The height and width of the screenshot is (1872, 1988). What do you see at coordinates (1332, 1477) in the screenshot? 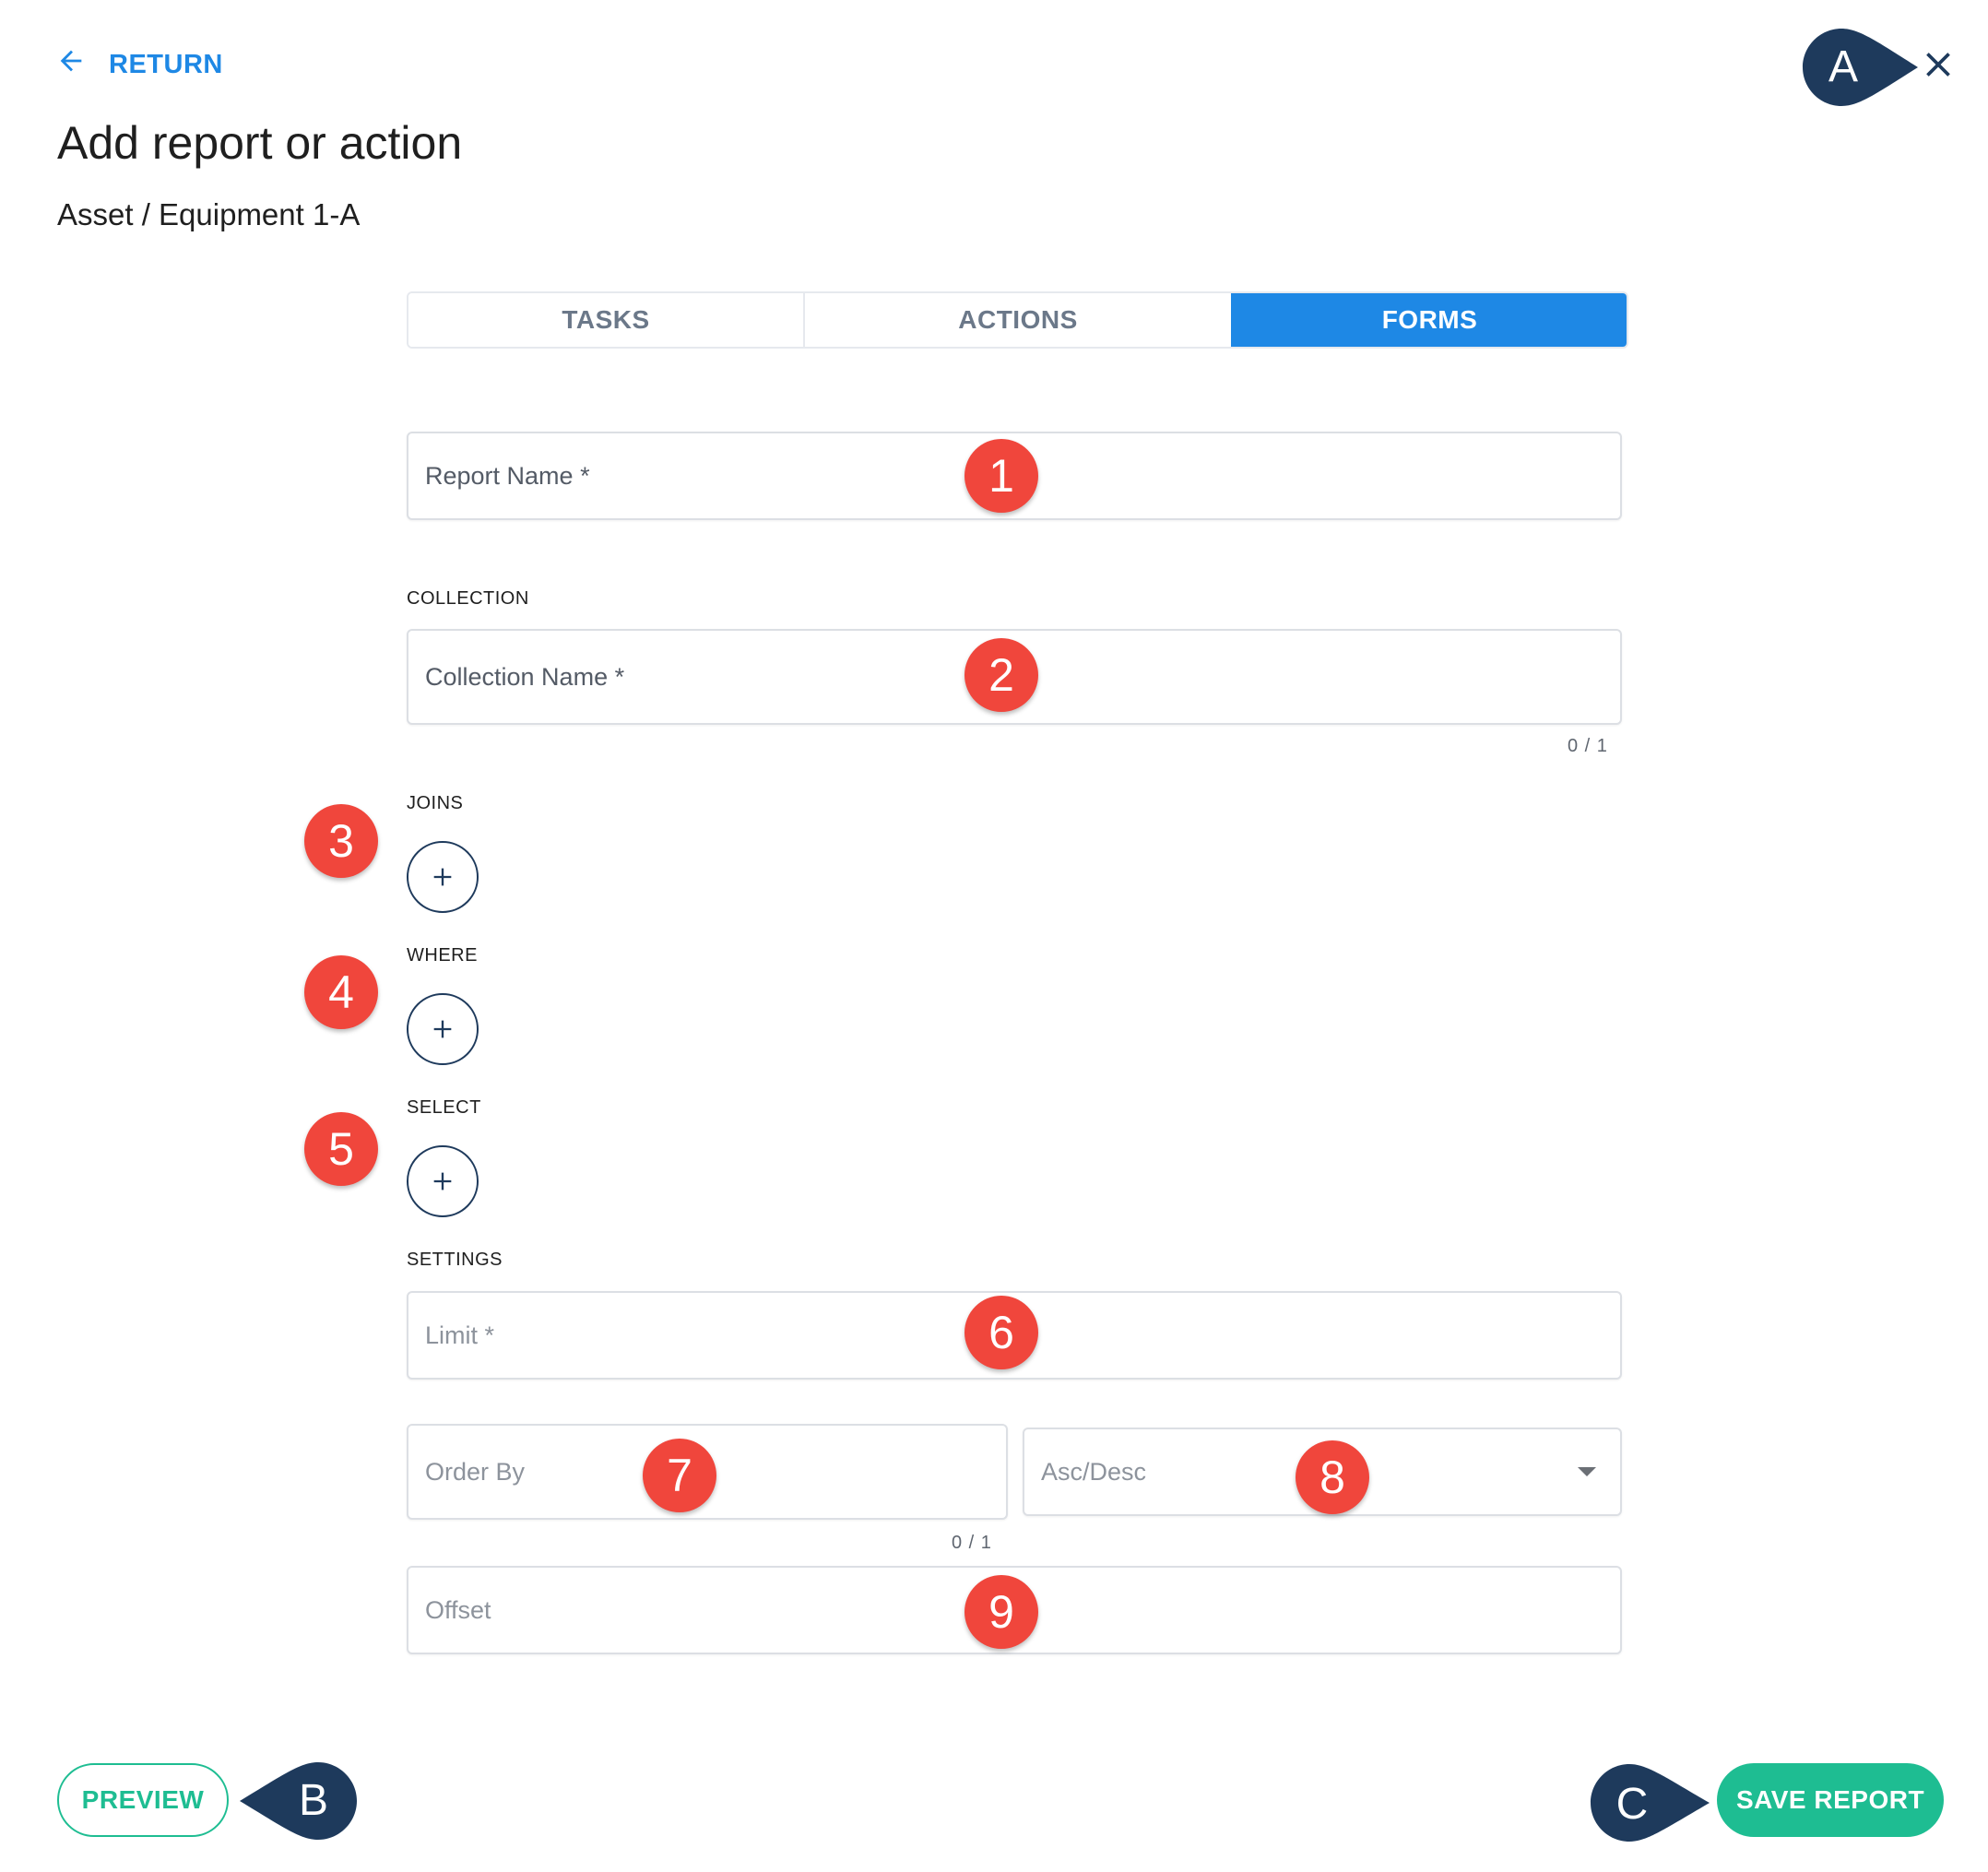
I see `annotation-marker-8: 8` at bounding box center [1332, 1477].